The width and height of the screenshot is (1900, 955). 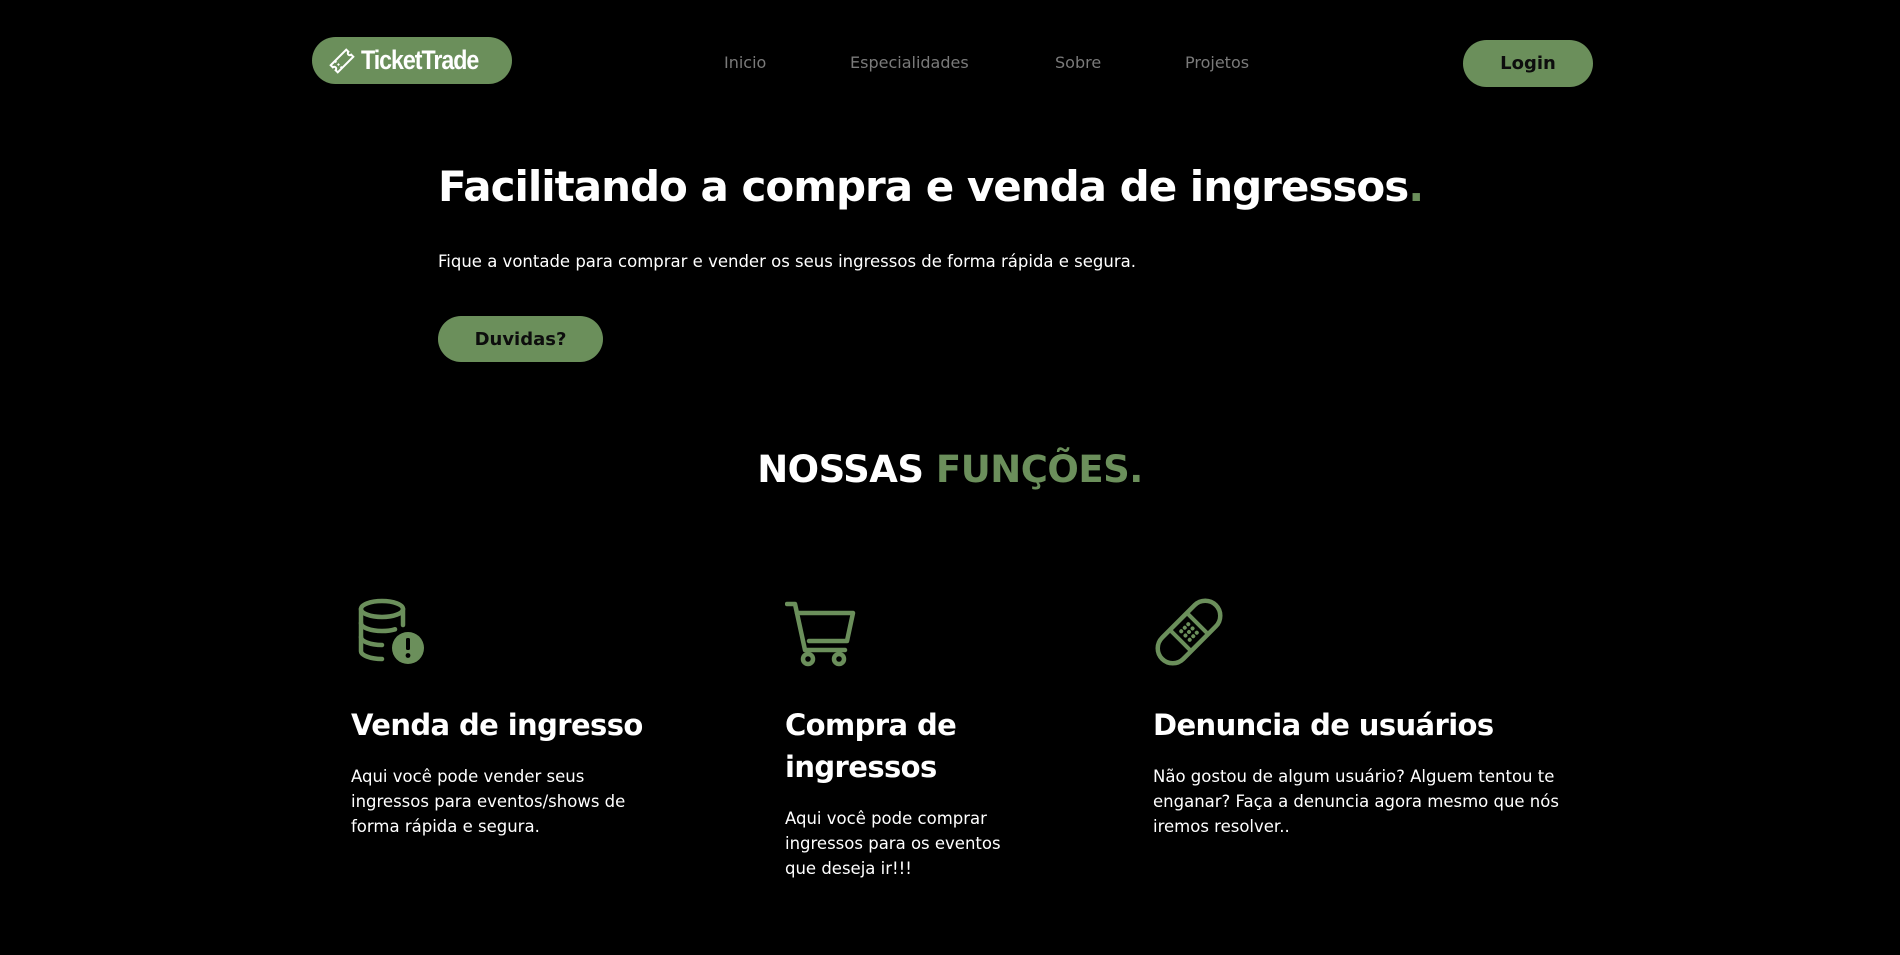 What do you see at coordinates (1323, 725) in the screenshot?
I see `feature-title: Denuncia de usuários` at bounding box center [1323, 725].